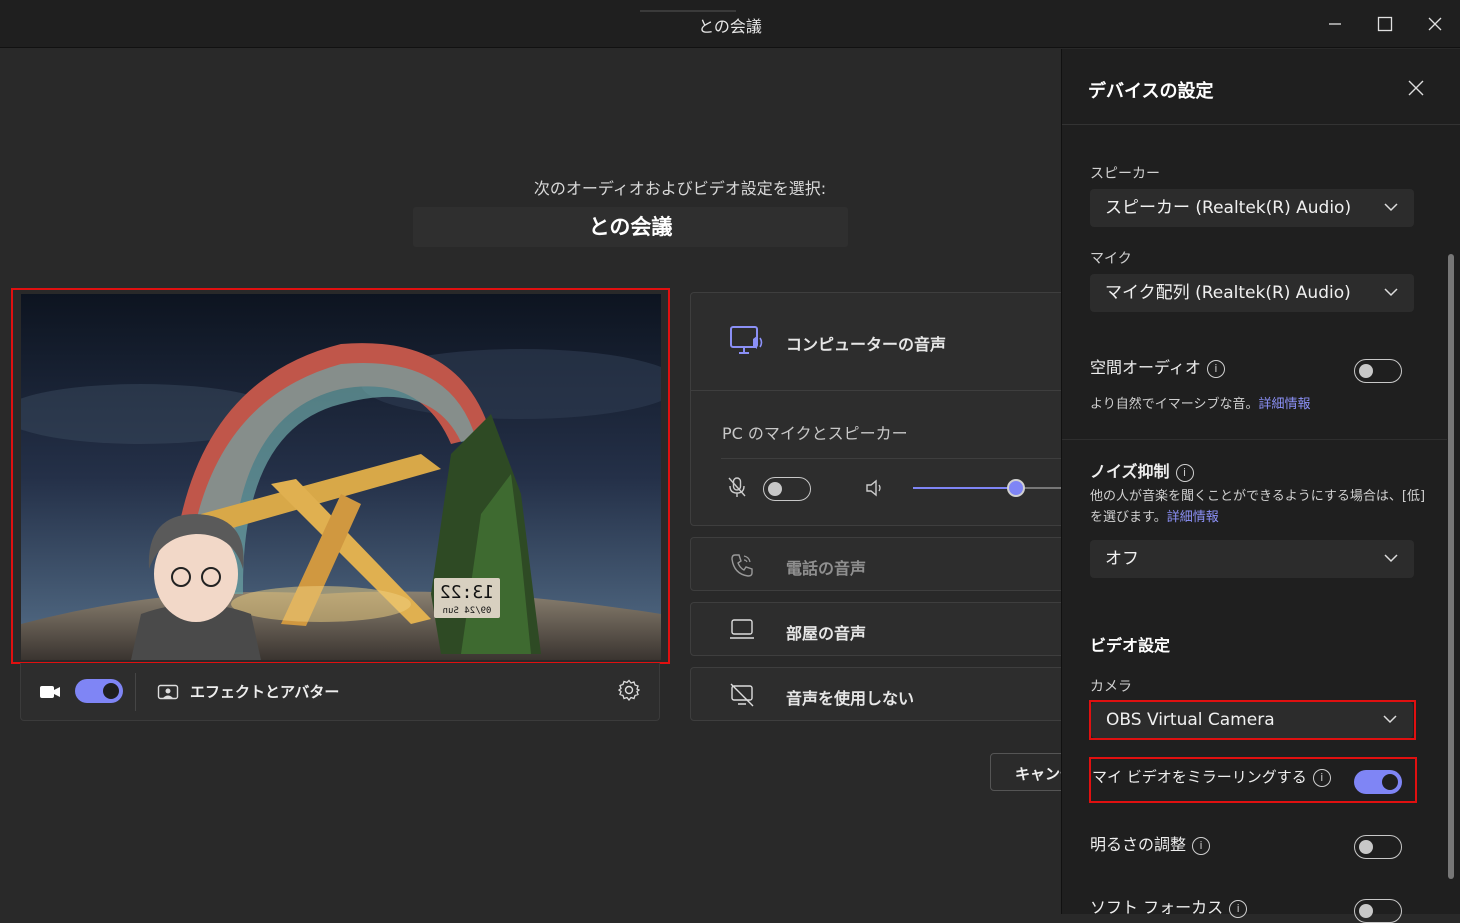 Image resolution: width=1460 pixels, height=923 pixels. I want to click on maximize-icon, so click(1385, 24).